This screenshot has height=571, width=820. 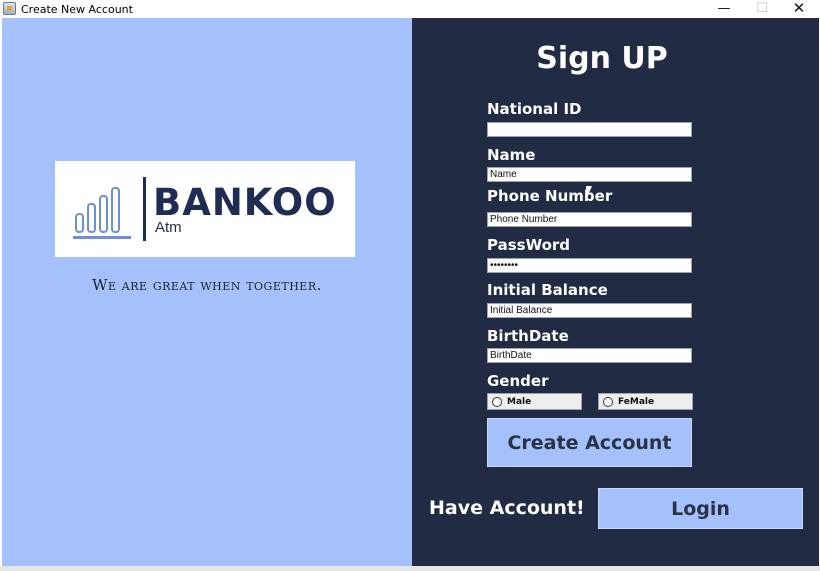 What do you see at coordinates (589, 219) in the screenshot?
I see `phone-input` at bounding box center [589, 219].